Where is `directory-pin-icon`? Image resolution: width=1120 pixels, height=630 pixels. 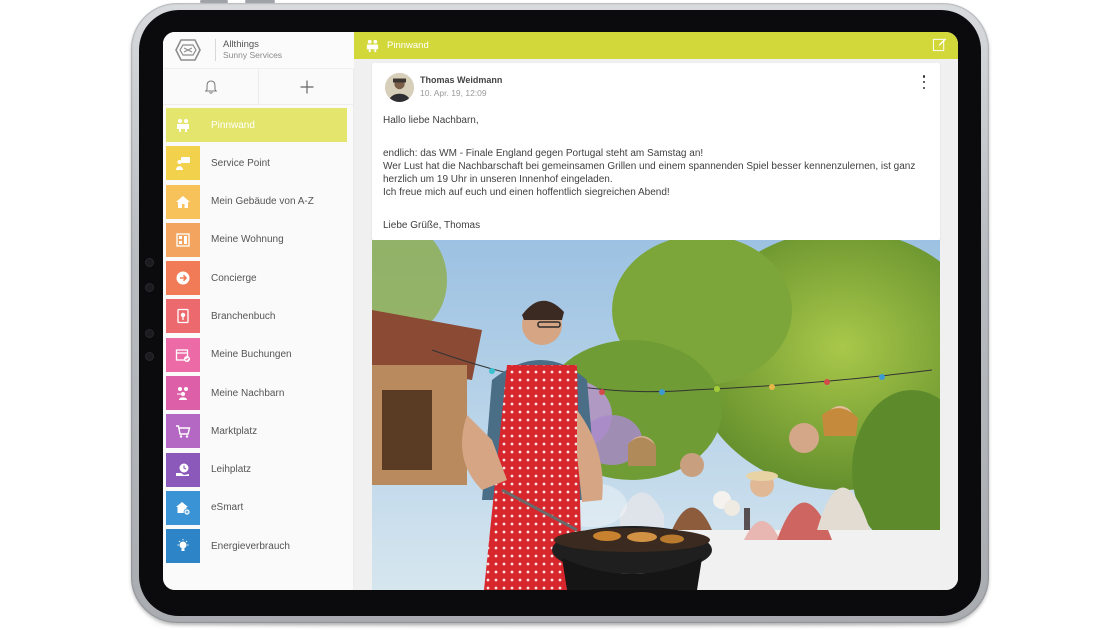
directory-pin-icon is located at coordinates (183, 316).